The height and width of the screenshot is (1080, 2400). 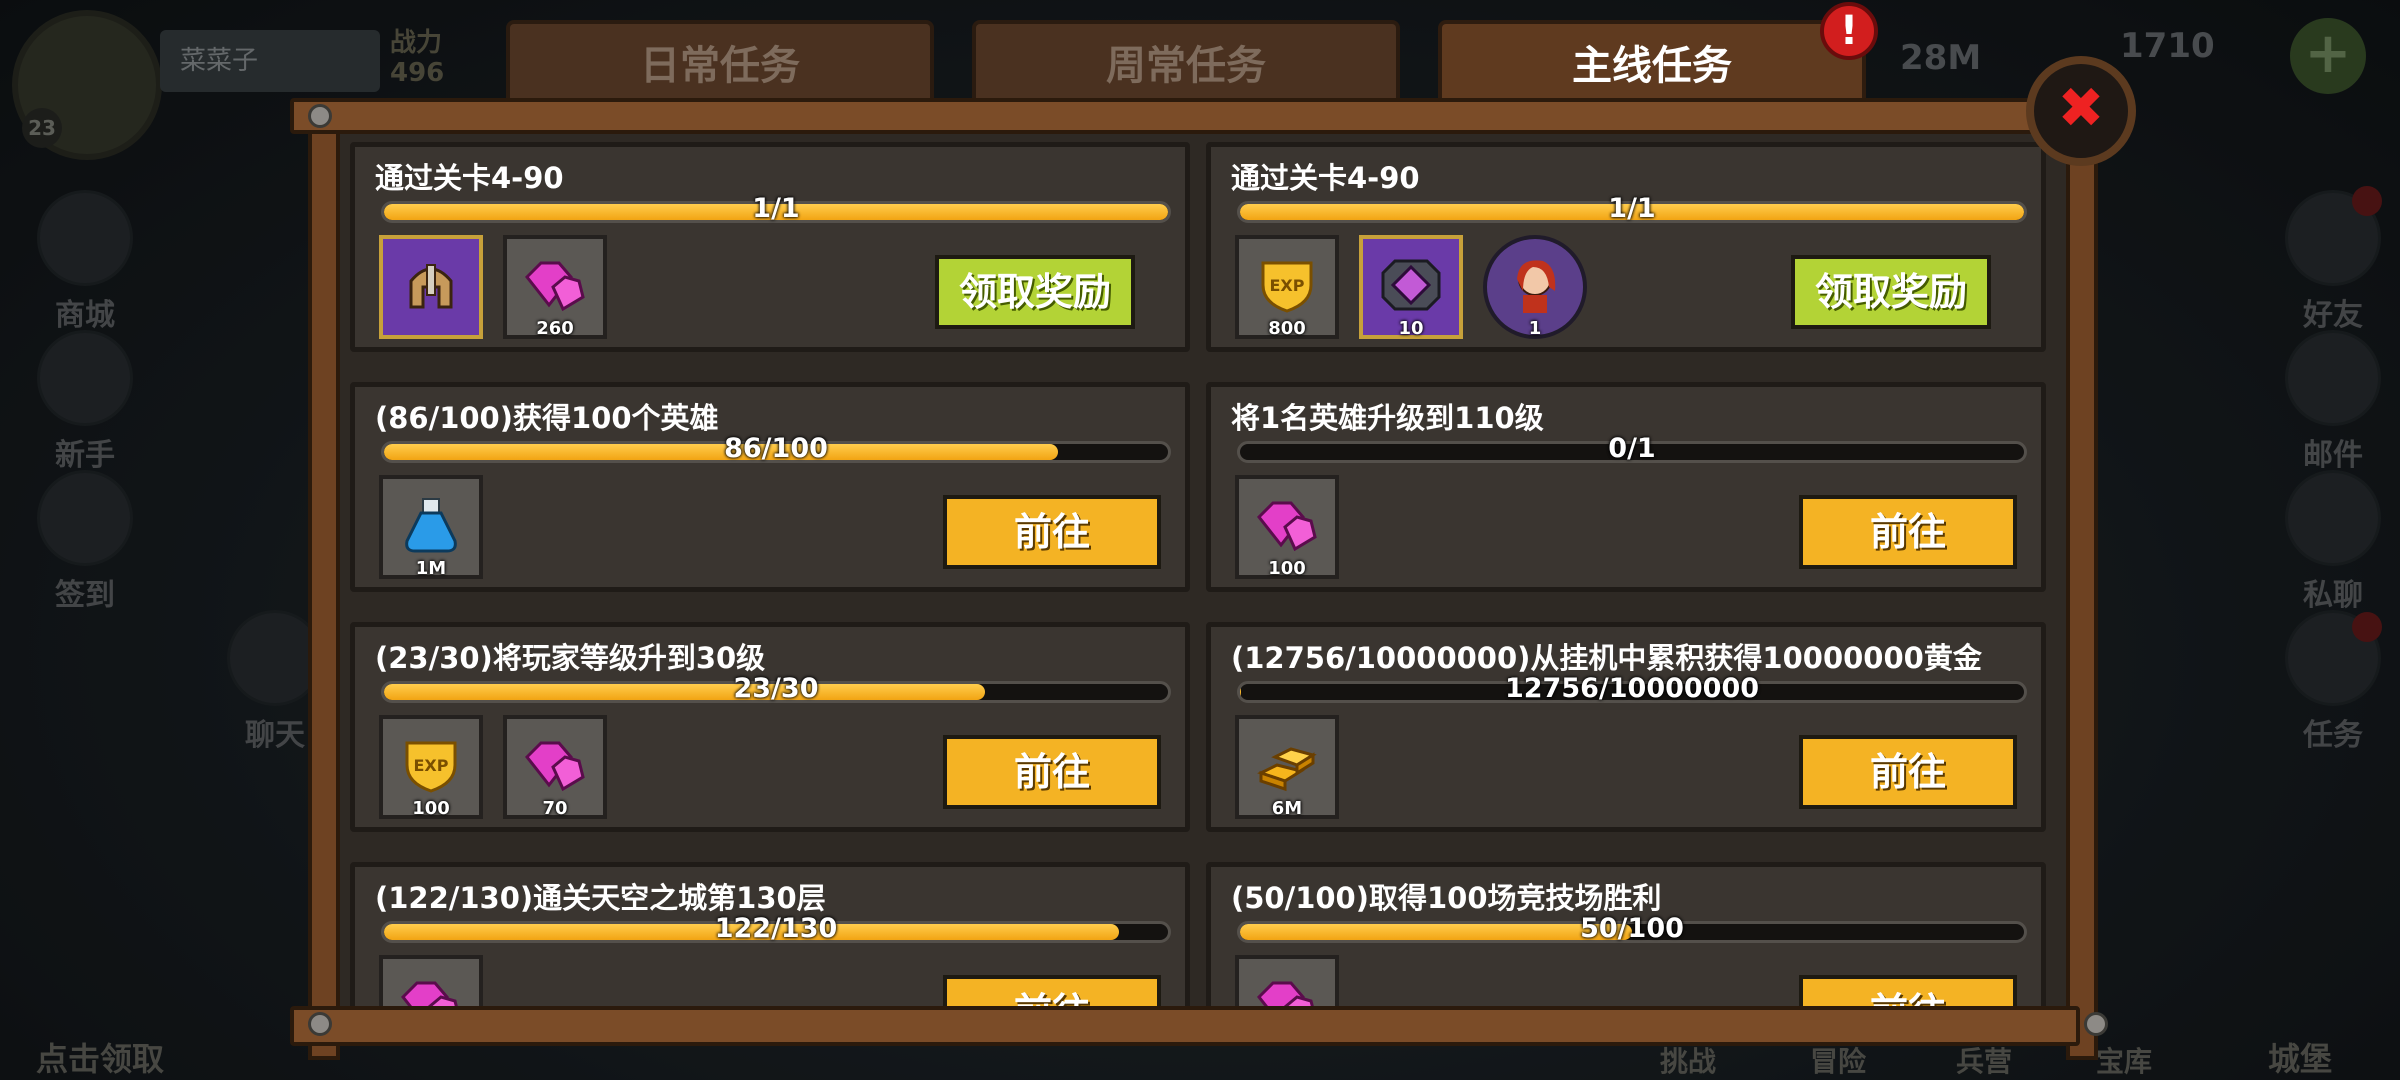 I want to click on frame-plank-top, so click(x=1185, y=116).